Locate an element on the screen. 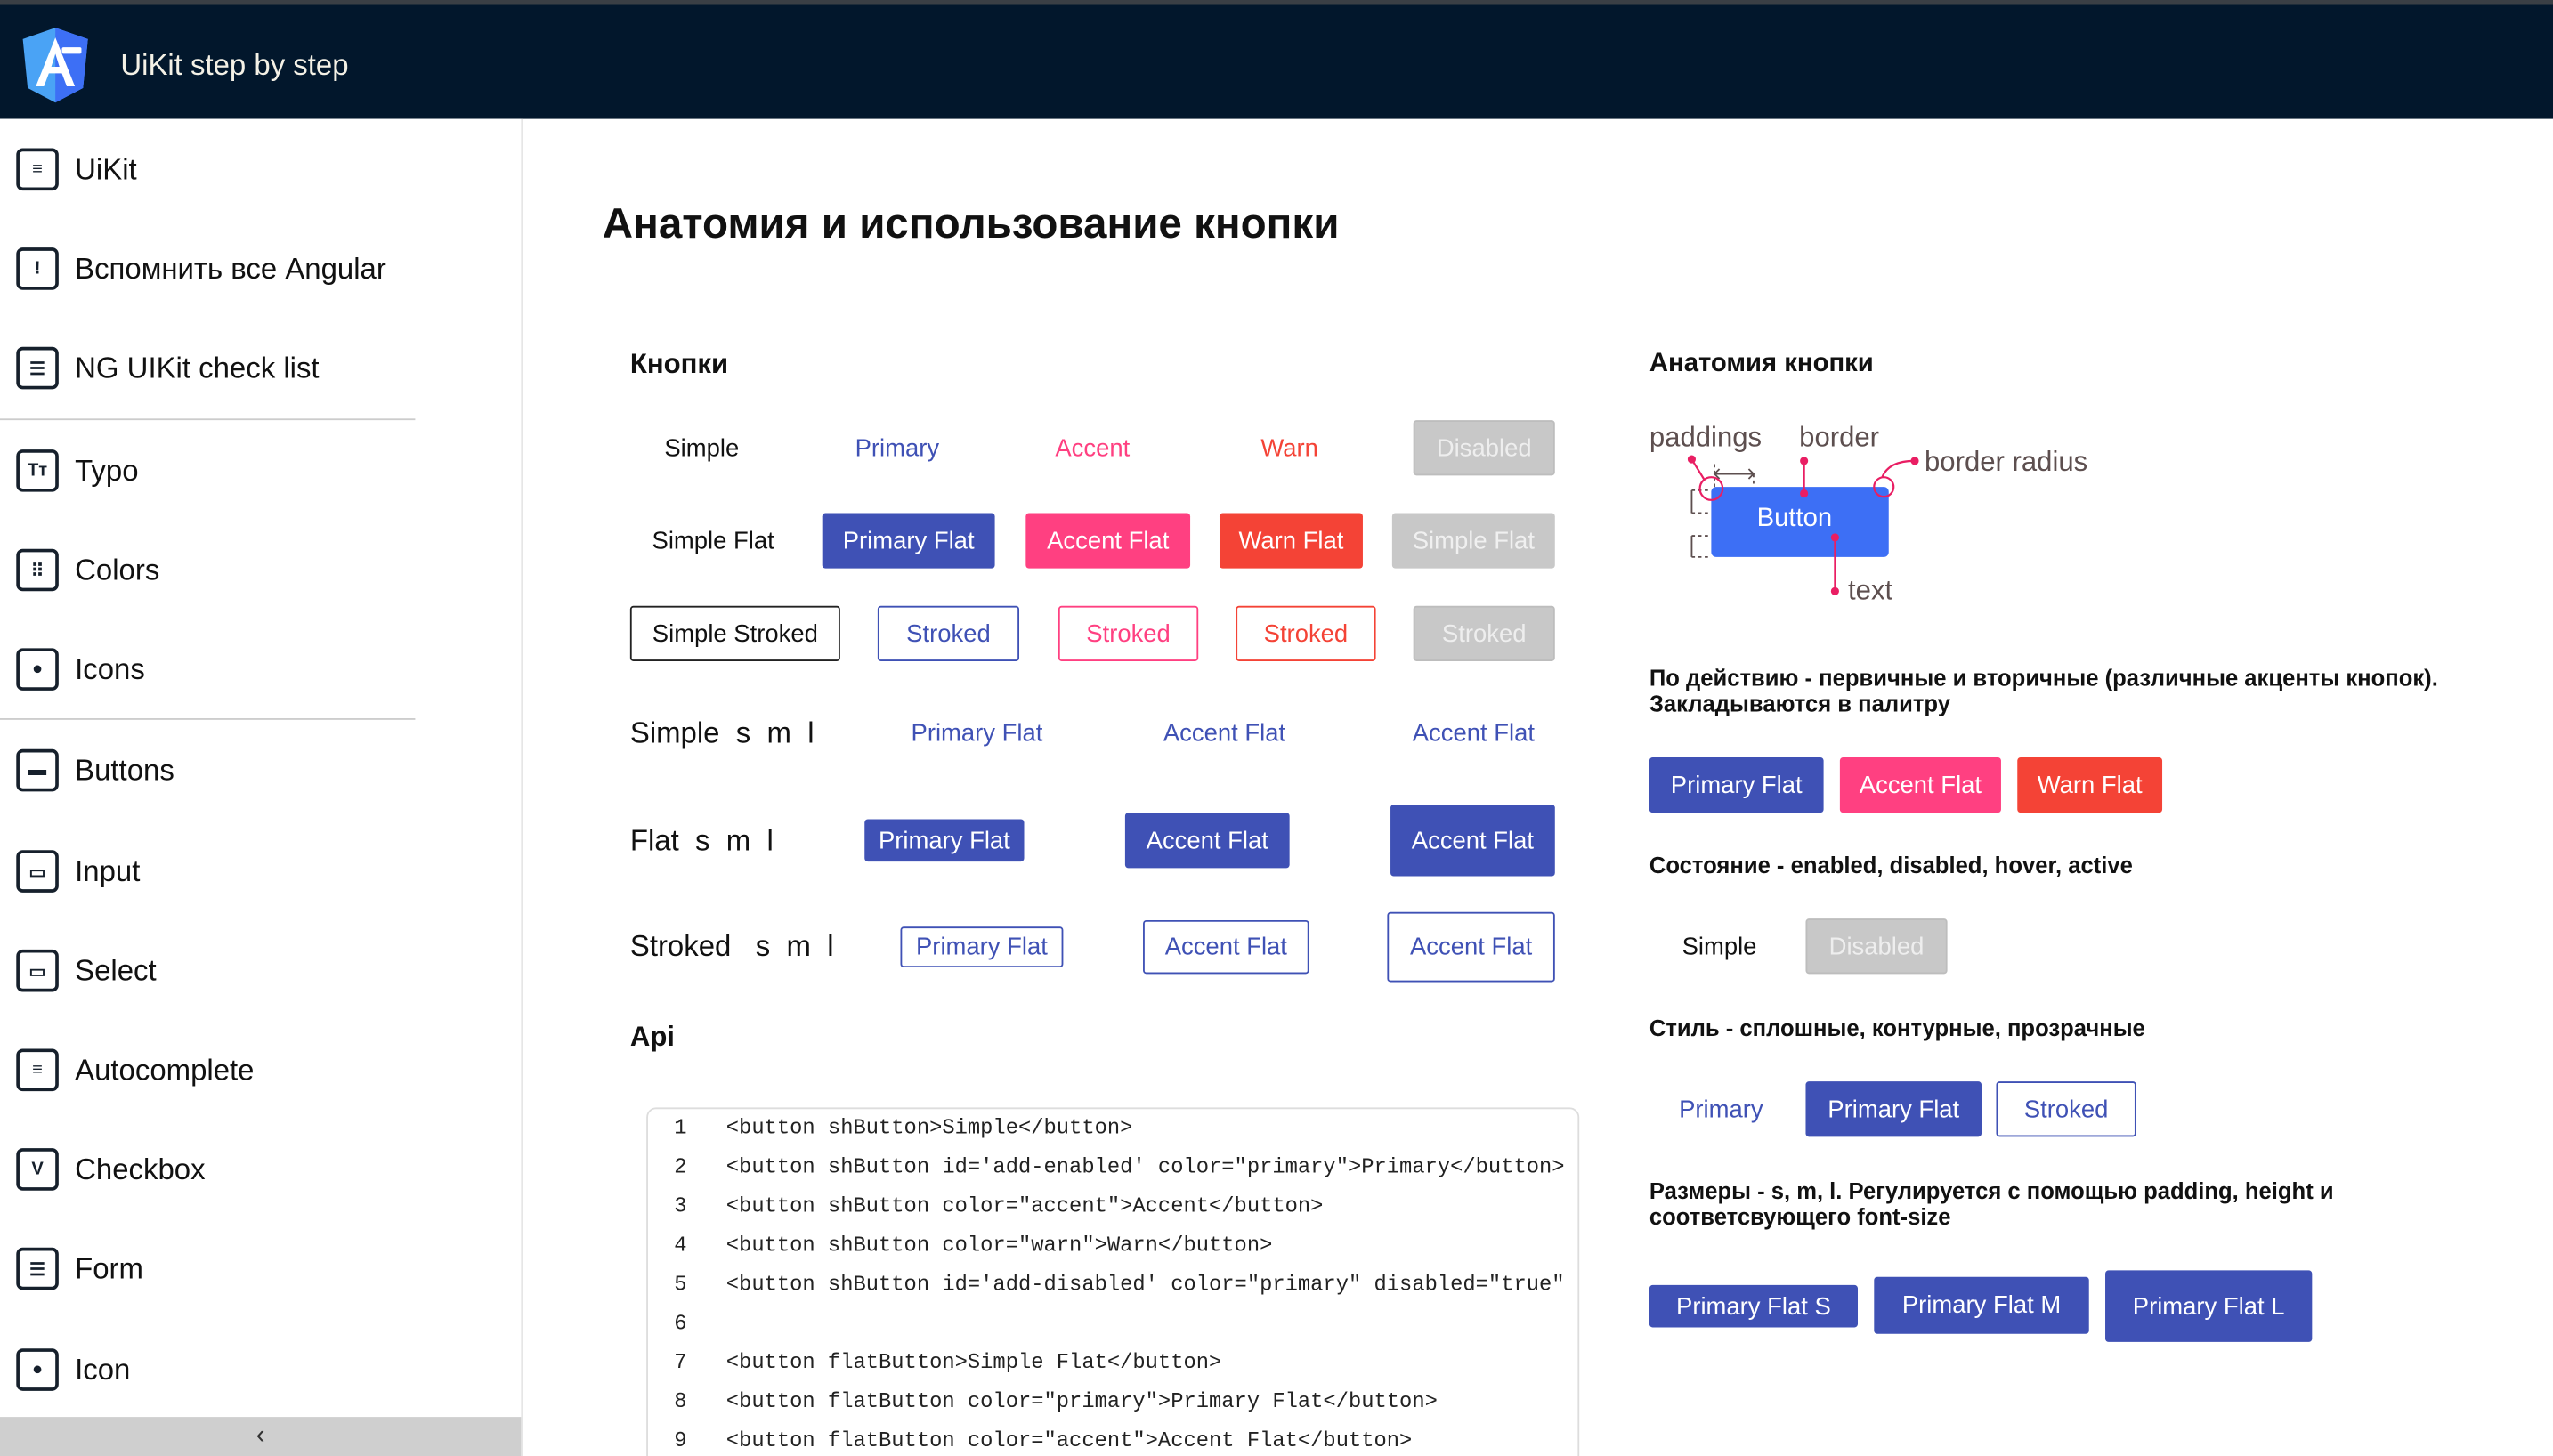  sidebar-item-uikit: ≡ UiKit is located at coordinates (76, 169).